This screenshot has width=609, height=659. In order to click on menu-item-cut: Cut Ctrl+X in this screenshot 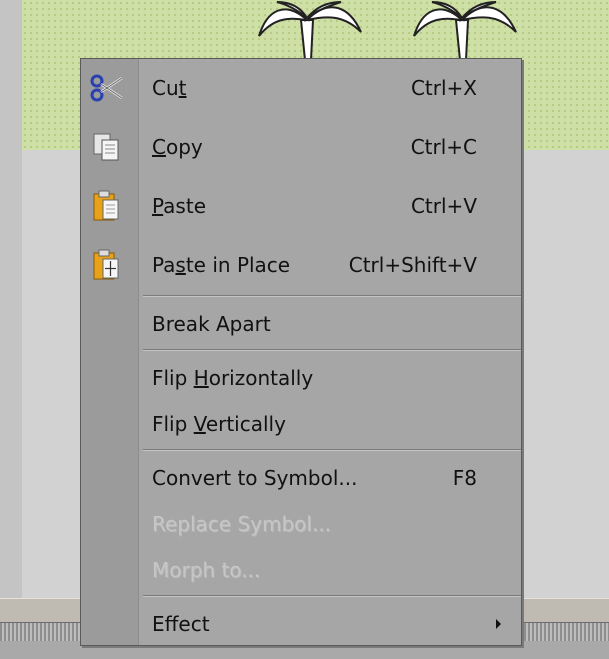, I will do `click(301, 88)`.